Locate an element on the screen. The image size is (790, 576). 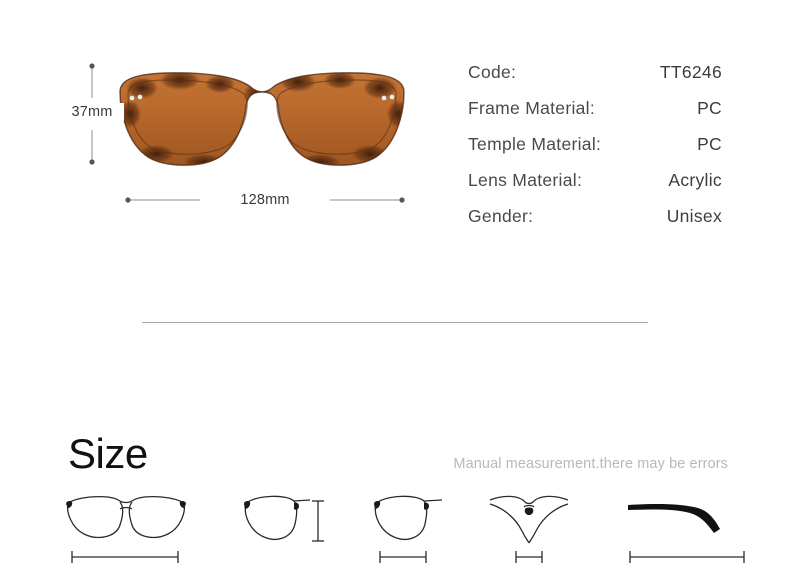
spec-value: Unisex is located at coordinates (694, 216).